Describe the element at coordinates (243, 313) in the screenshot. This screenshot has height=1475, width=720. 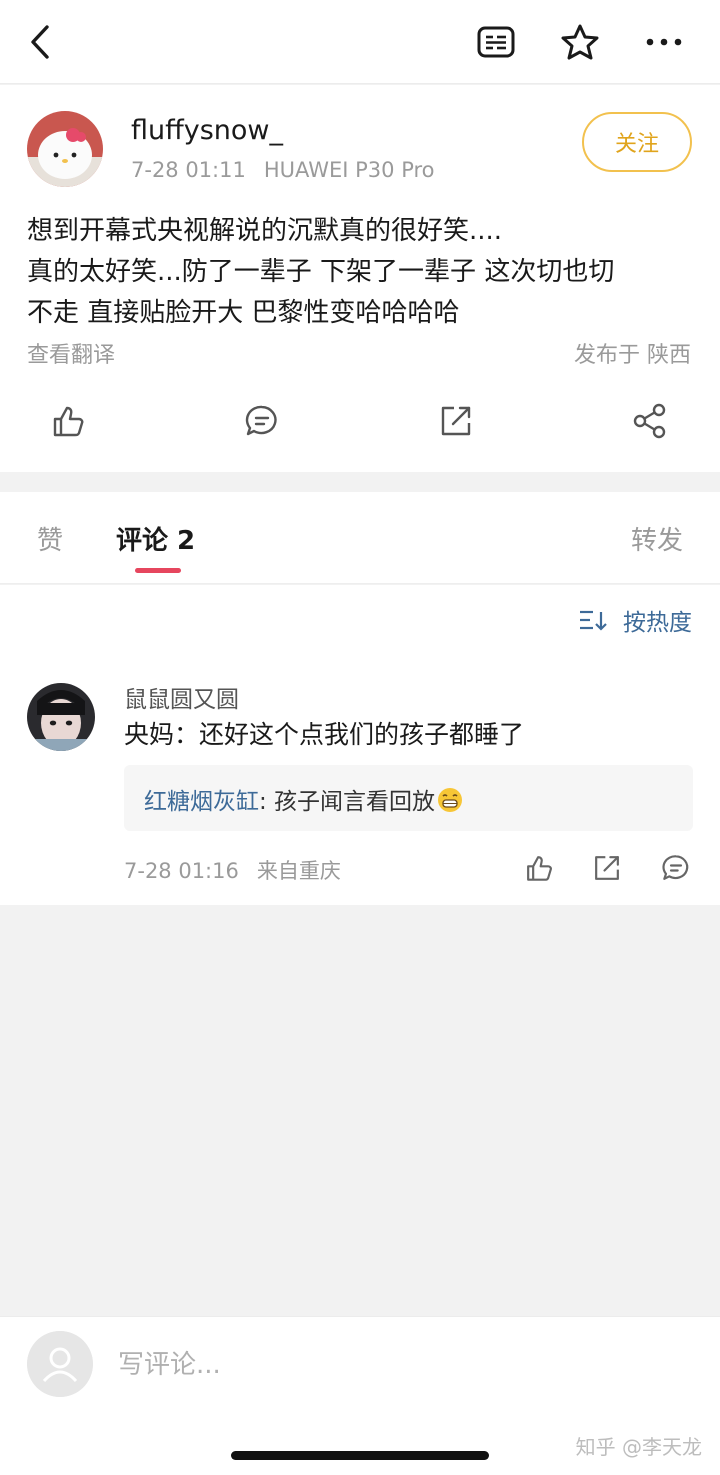
I see `post-text-line: 不走 直接贴脸开大 巴黎性变哈哈哈哈` at that location.